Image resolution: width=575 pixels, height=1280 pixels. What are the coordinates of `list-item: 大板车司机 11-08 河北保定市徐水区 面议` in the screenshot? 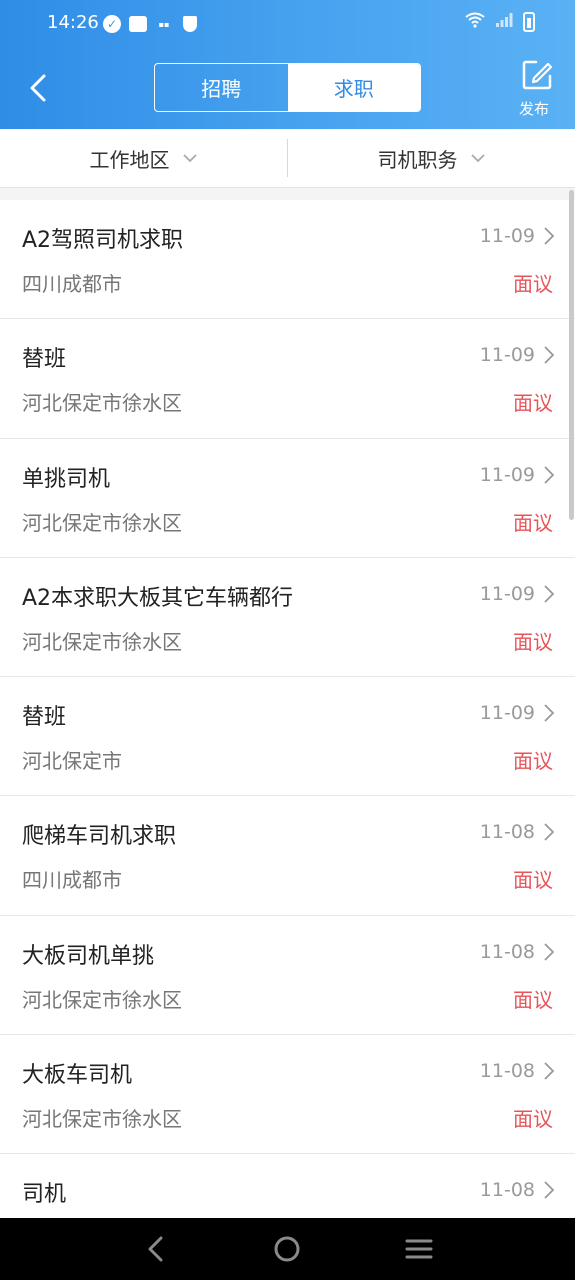 It's located at (287, 1095).